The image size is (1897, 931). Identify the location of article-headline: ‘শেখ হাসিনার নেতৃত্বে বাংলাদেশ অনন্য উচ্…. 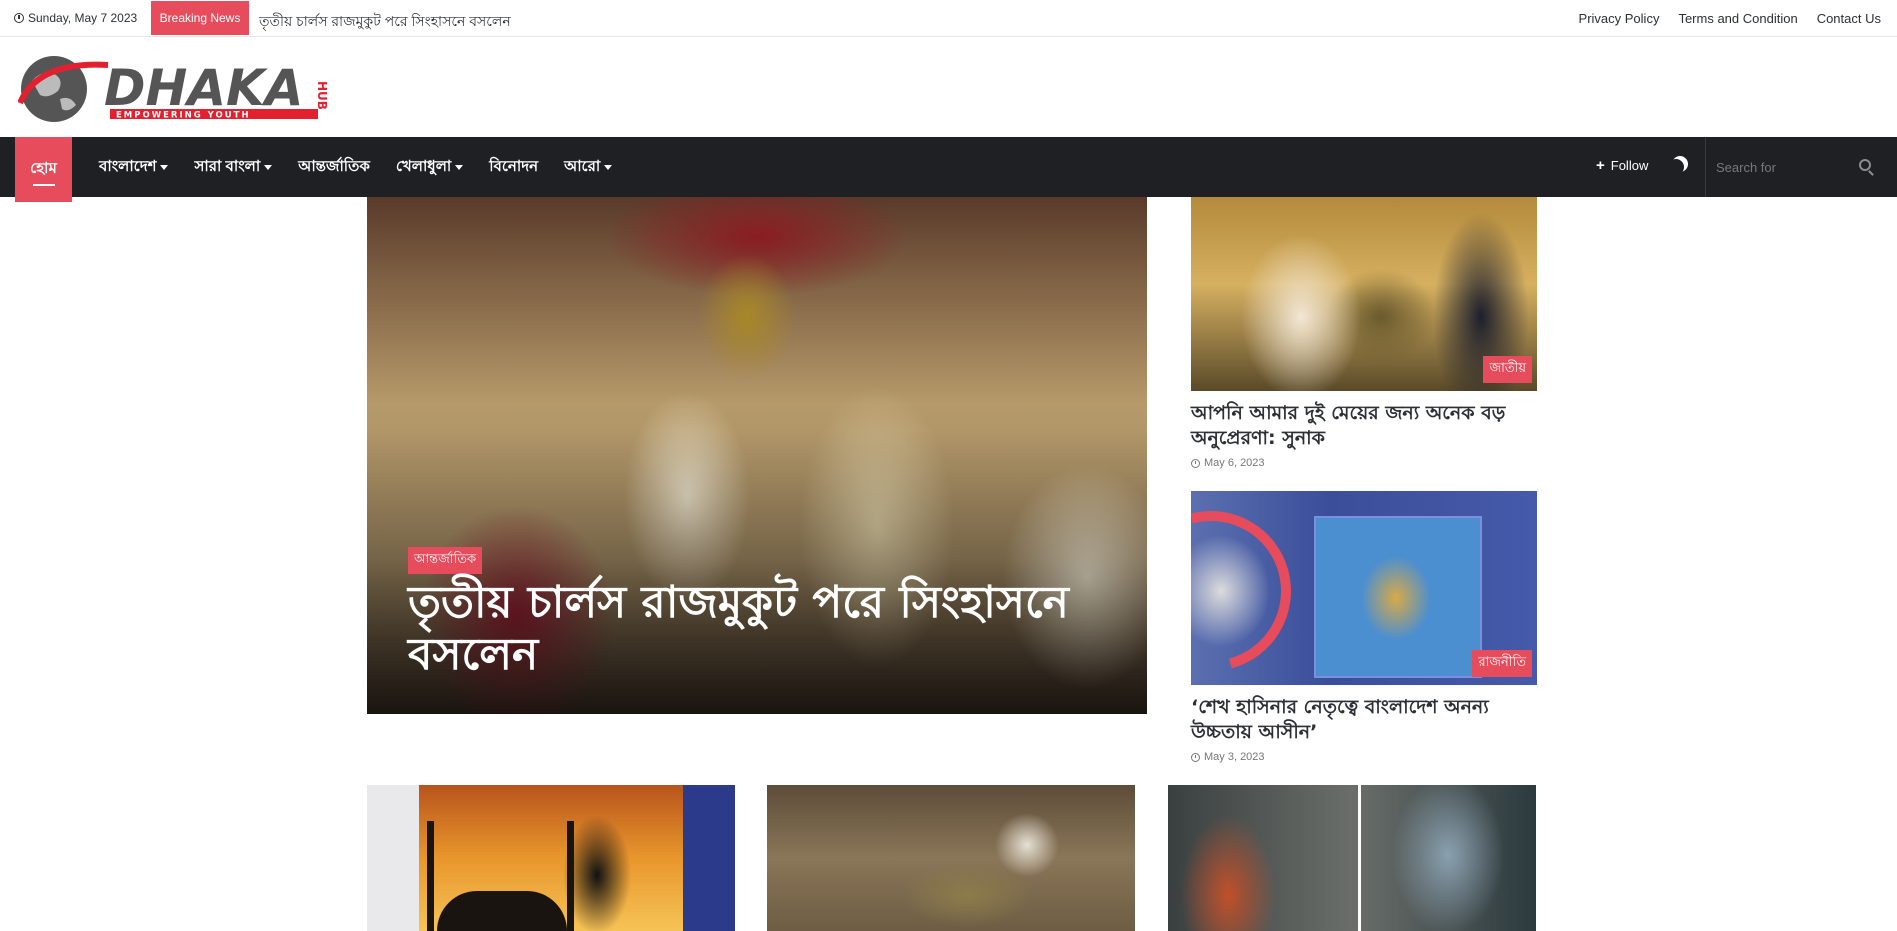
(1364, 720).